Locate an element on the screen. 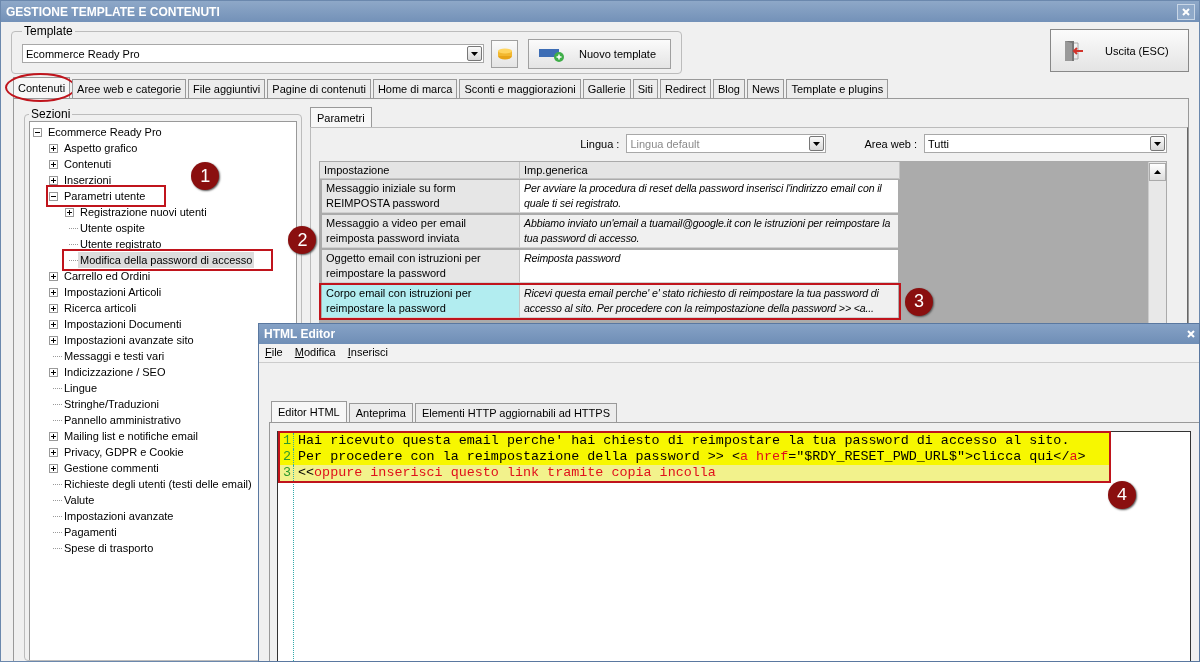 The height and width of the screenshot is (662, 1200). group-label: Template is located at coordinates (48, 31).